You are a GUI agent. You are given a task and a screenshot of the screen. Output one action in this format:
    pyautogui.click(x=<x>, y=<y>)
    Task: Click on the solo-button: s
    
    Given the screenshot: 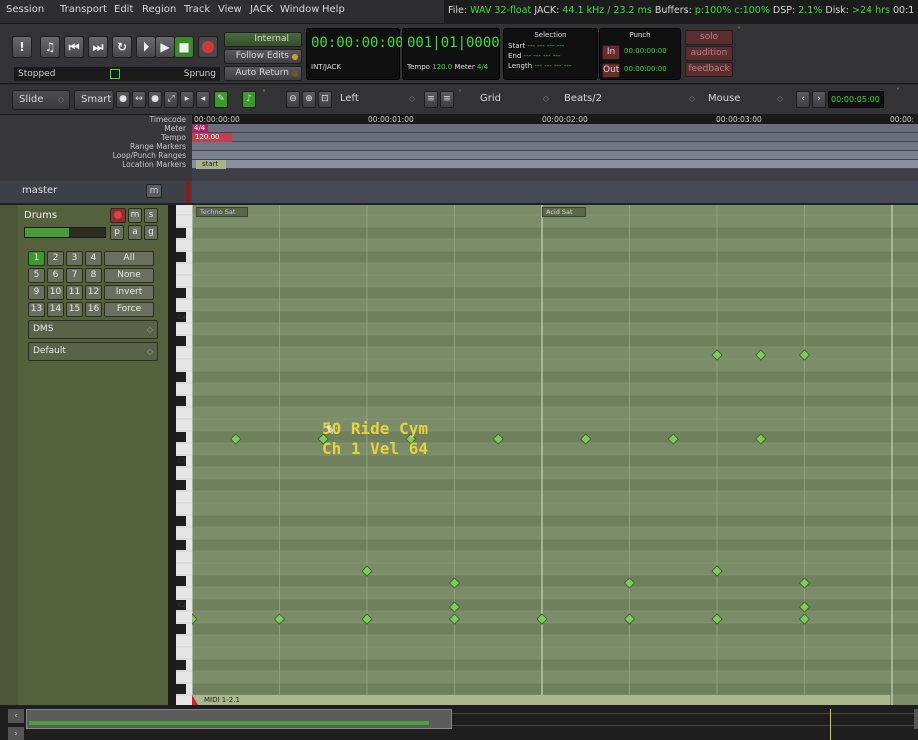 What is the action you would take?
    pyautogui.click(x=151, y=215)
    